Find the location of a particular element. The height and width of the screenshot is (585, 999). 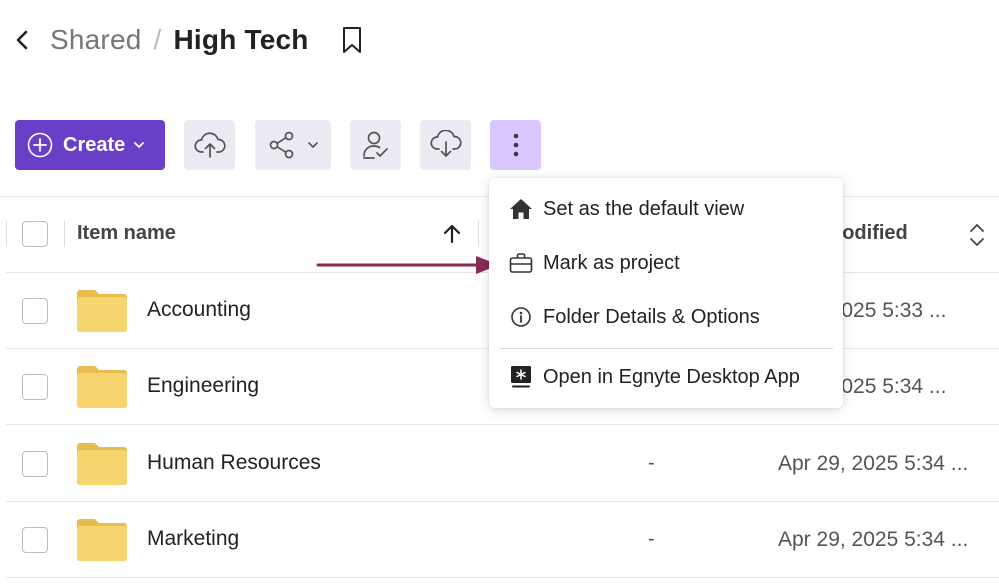

sort-ascending-button is located at coordinates (452, 234).